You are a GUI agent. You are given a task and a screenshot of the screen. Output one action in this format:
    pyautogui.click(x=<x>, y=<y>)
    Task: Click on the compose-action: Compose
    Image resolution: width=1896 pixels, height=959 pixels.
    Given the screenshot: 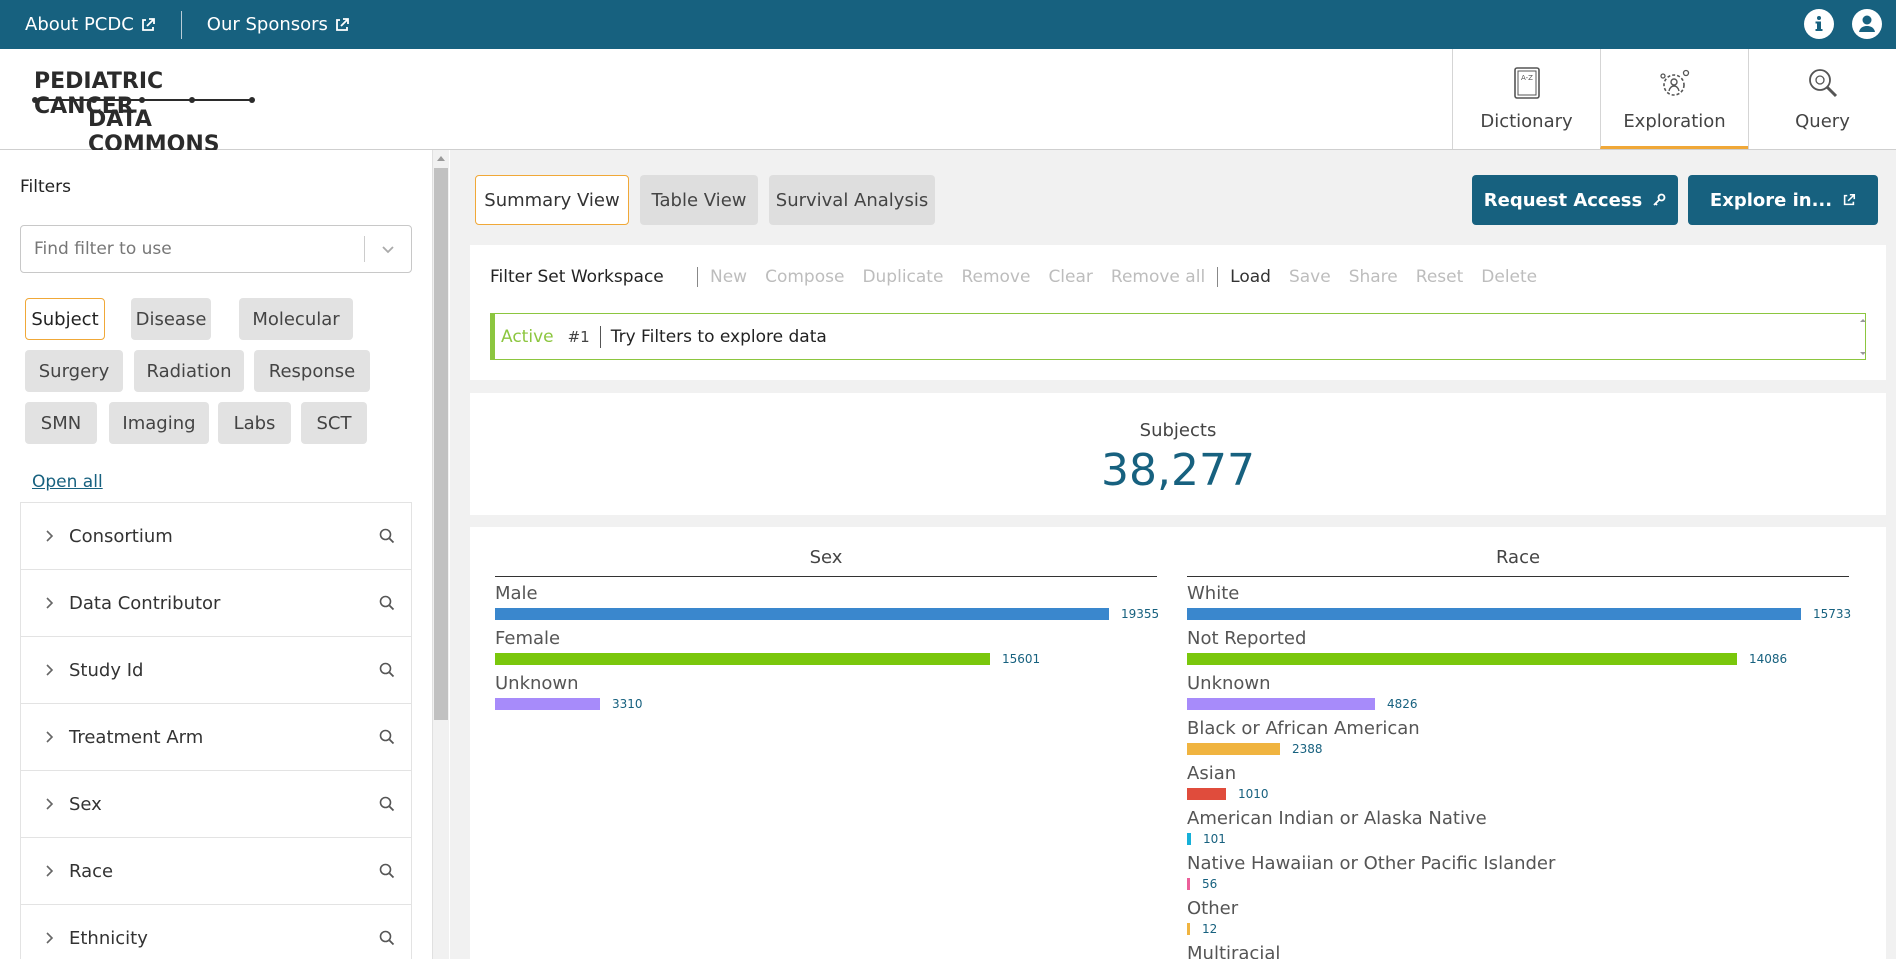 What is the action you would take?
    pyautogui.click(x=804, y=277)
    